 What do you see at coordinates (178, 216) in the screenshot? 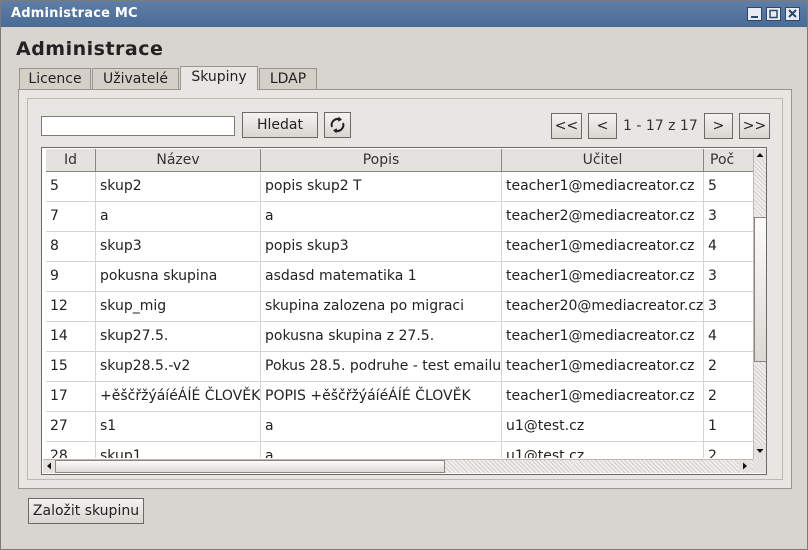
I see `cell-nazev: a` at bounding box center [178, 216].